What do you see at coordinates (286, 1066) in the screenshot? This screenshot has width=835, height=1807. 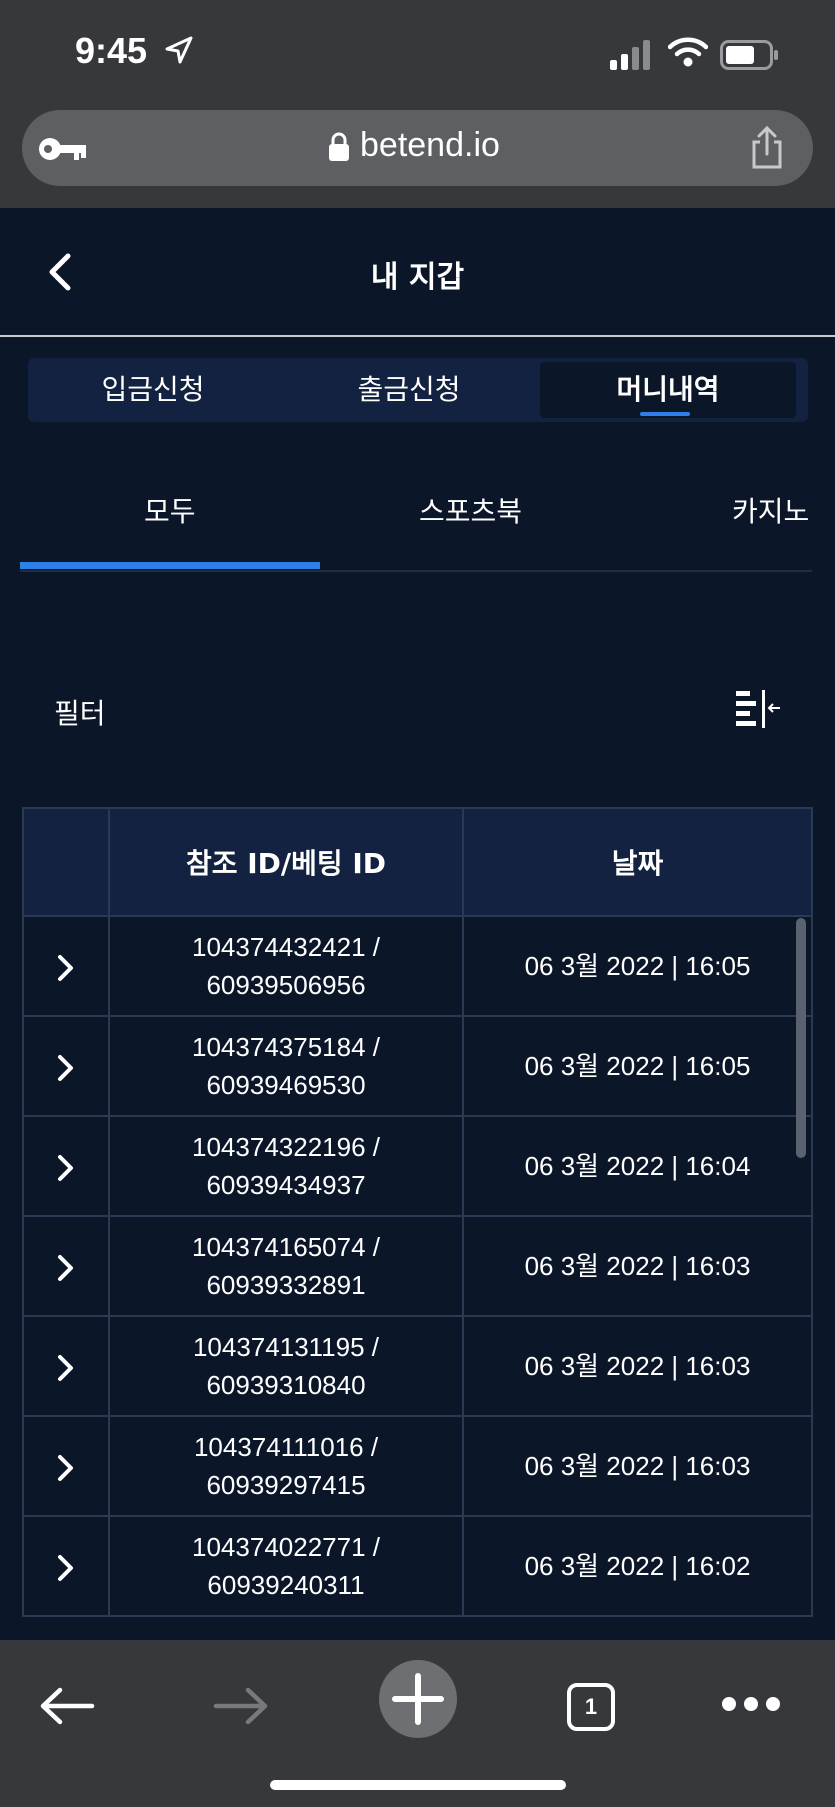 I see `reference-id-cell: 104374375184 / 60939469530` at bounding box center [286, 1066].